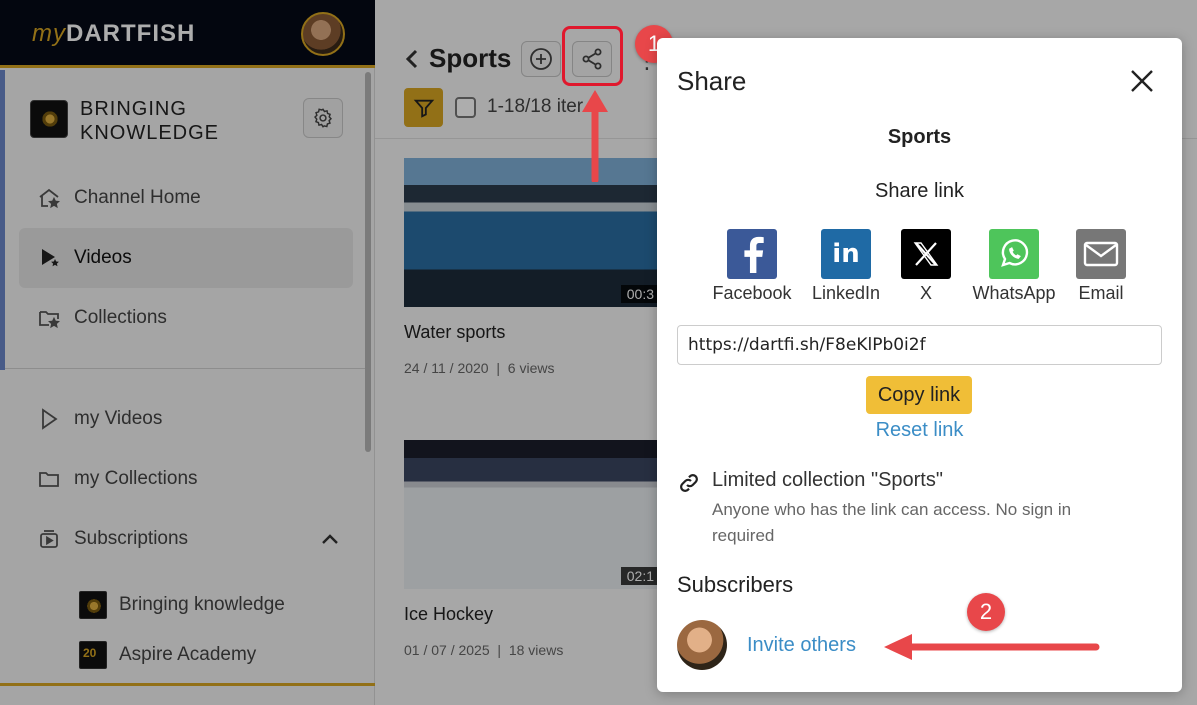  Describe the element at coordinates (323, 34) in the screenshot. I see `user-avatar` at that location.